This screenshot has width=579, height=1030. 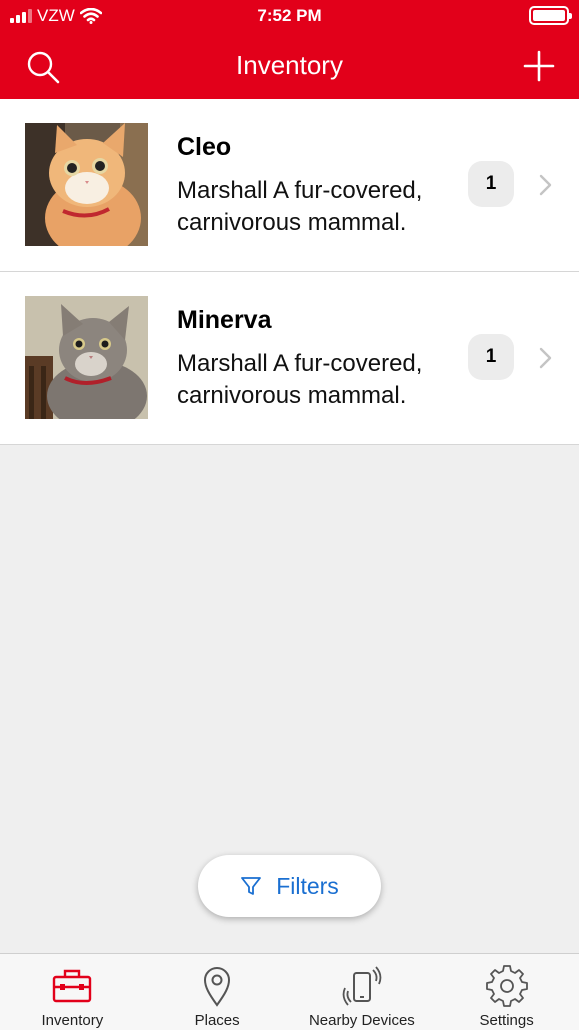 I want to click on tab-inventory: Inventory, so click(x=72, y=992).